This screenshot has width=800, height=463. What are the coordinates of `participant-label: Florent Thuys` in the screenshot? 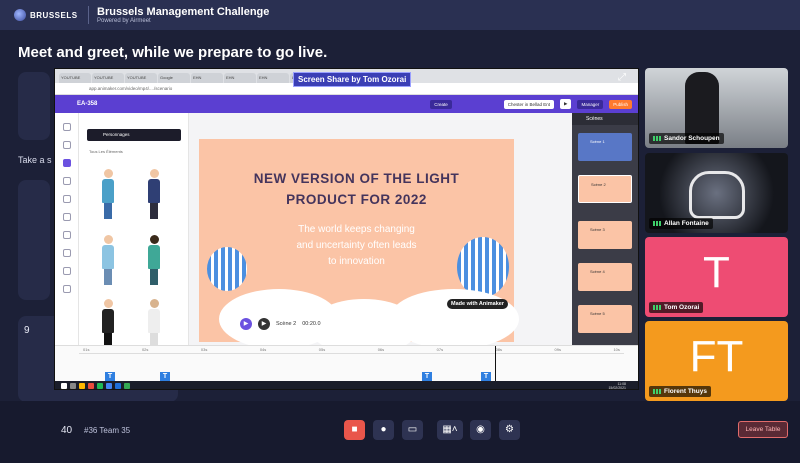 It's located at (680, 391).